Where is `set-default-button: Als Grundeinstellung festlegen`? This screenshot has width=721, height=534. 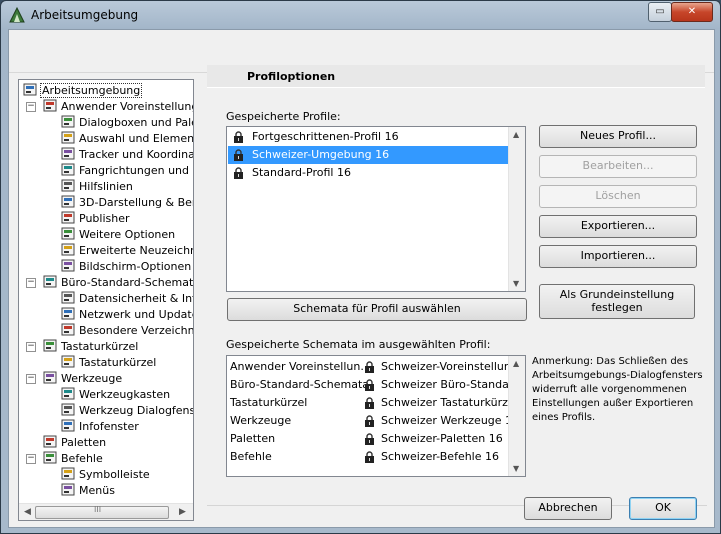 set-default-button: Als Grundeinstellung festlegen is located at coordinates (617, 301).